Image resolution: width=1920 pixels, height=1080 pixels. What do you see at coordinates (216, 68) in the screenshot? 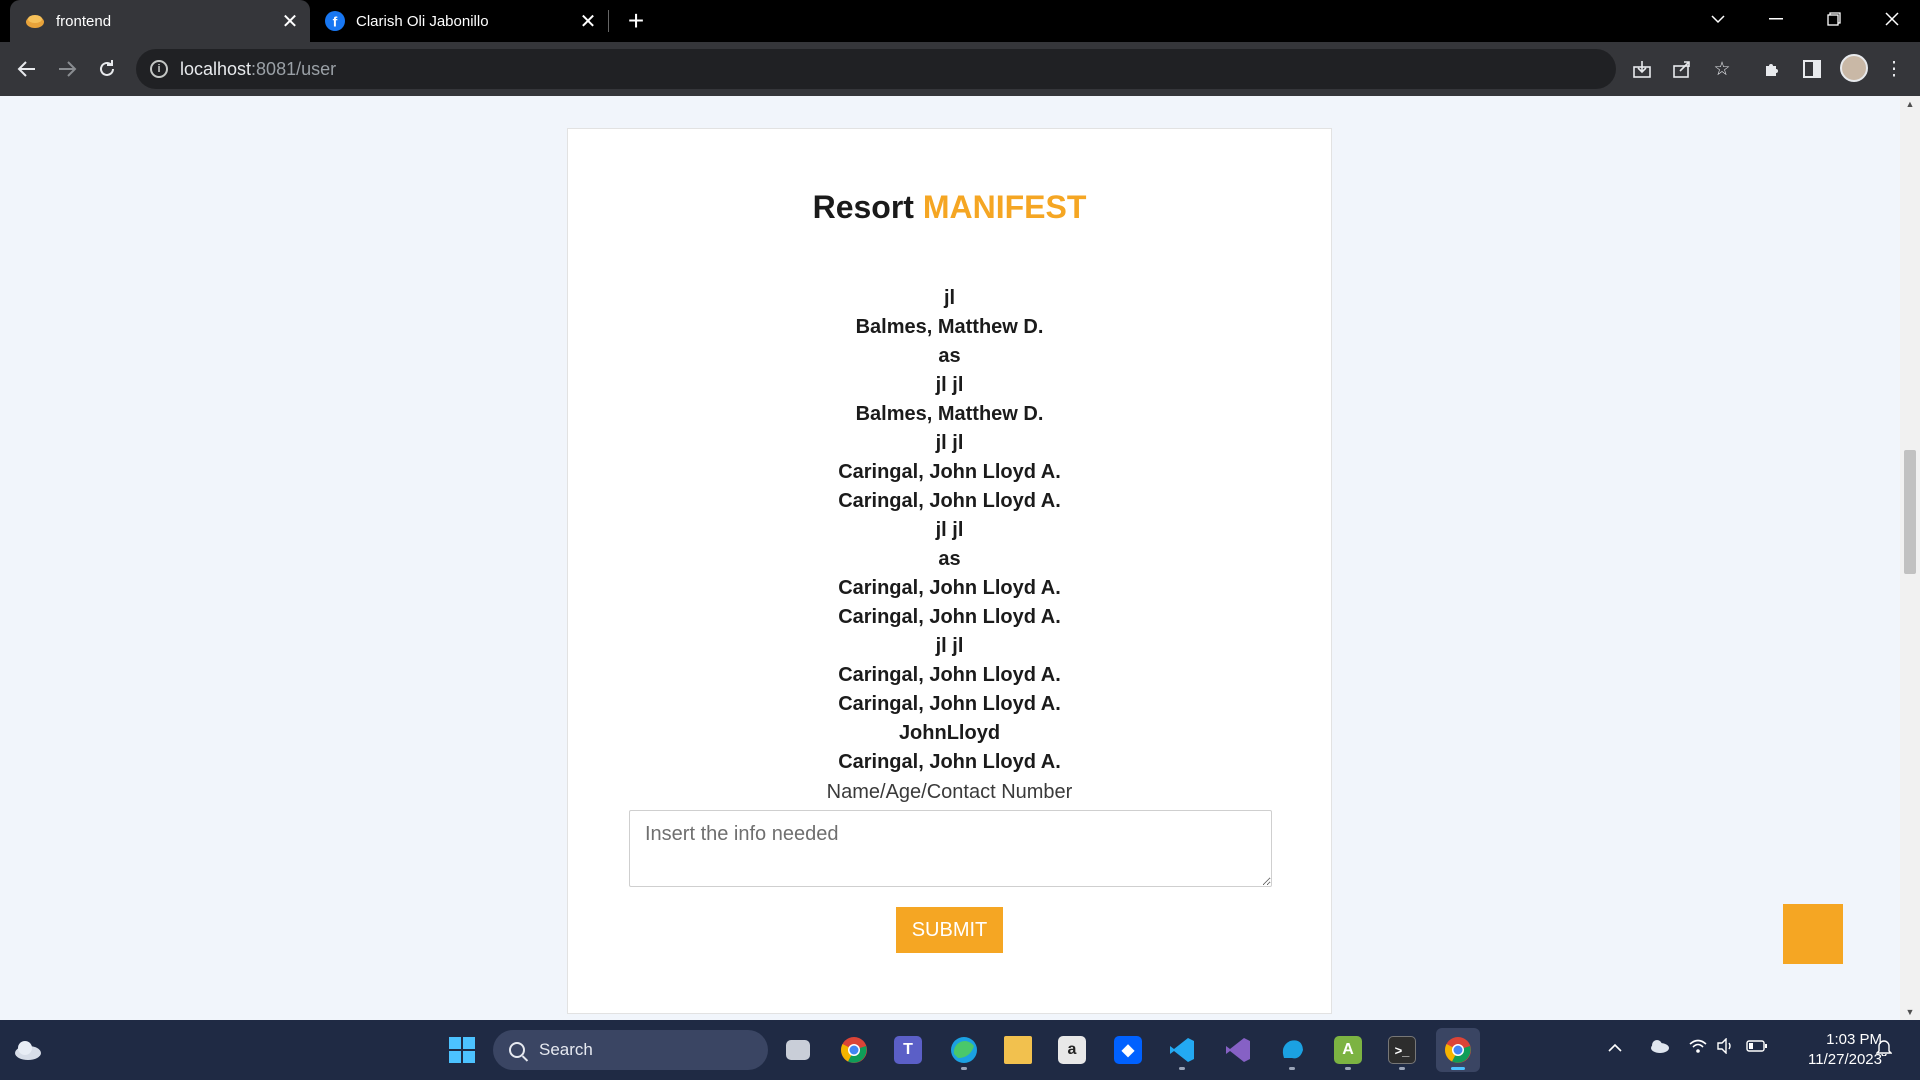
I see `url-host: localhost` at bounding box center [216, 68].